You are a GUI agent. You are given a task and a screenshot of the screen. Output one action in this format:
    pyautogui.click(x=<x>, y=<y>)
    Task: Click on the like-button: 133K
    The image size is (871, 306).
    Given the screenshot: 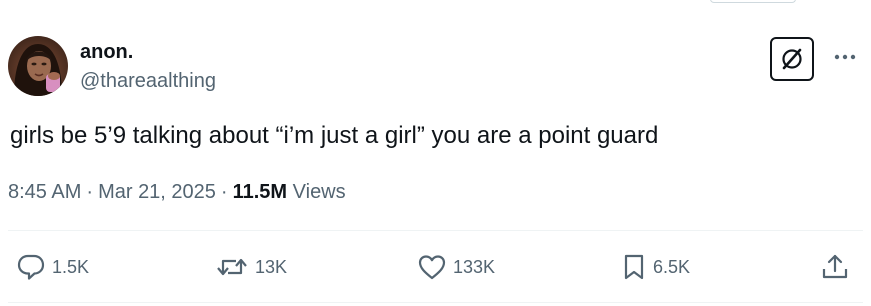 What is the action you would take?
    pyautogui.click(x=456, y=267)
    